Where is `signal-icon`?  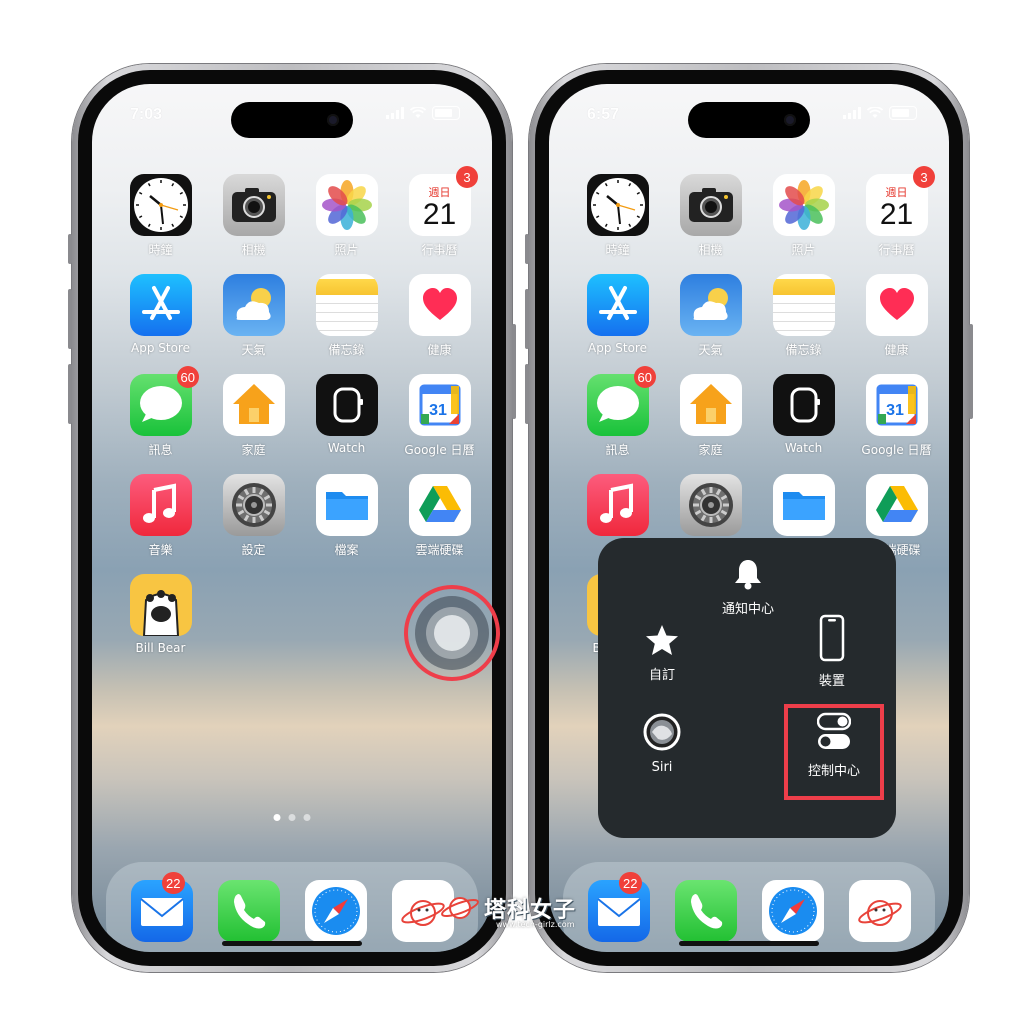
signal-icon is located at coordinates (395, 113).